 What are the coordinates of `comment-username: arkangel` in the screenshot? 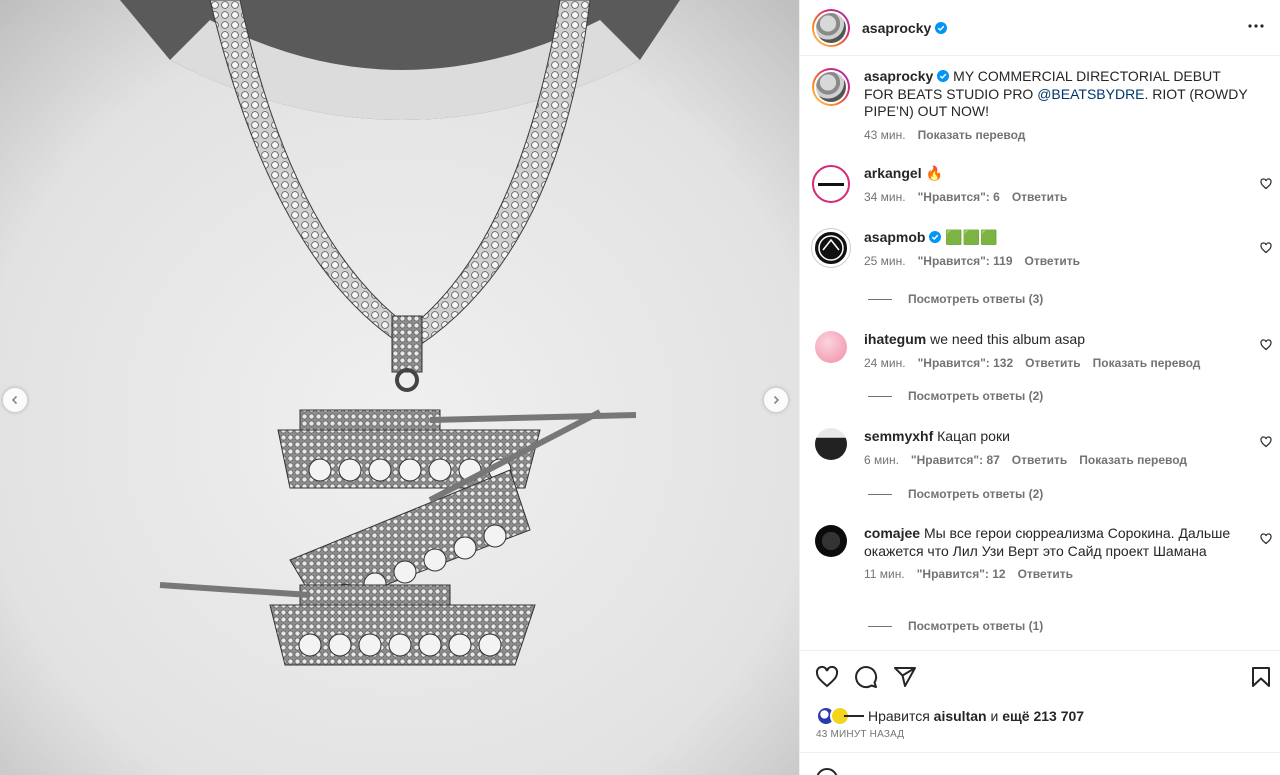 It's located at (893, 173).